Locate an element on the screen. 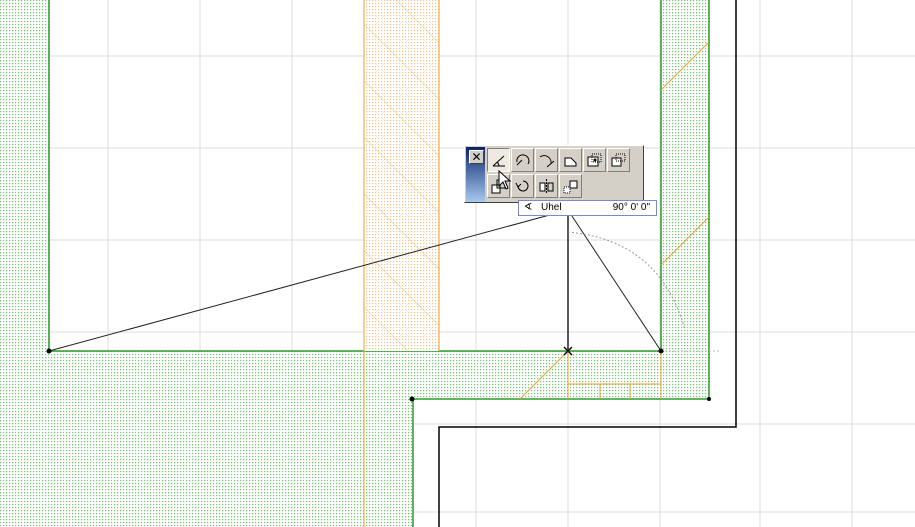 The image size is (915, 527). tool-arc is located at coordinates (522, 160).